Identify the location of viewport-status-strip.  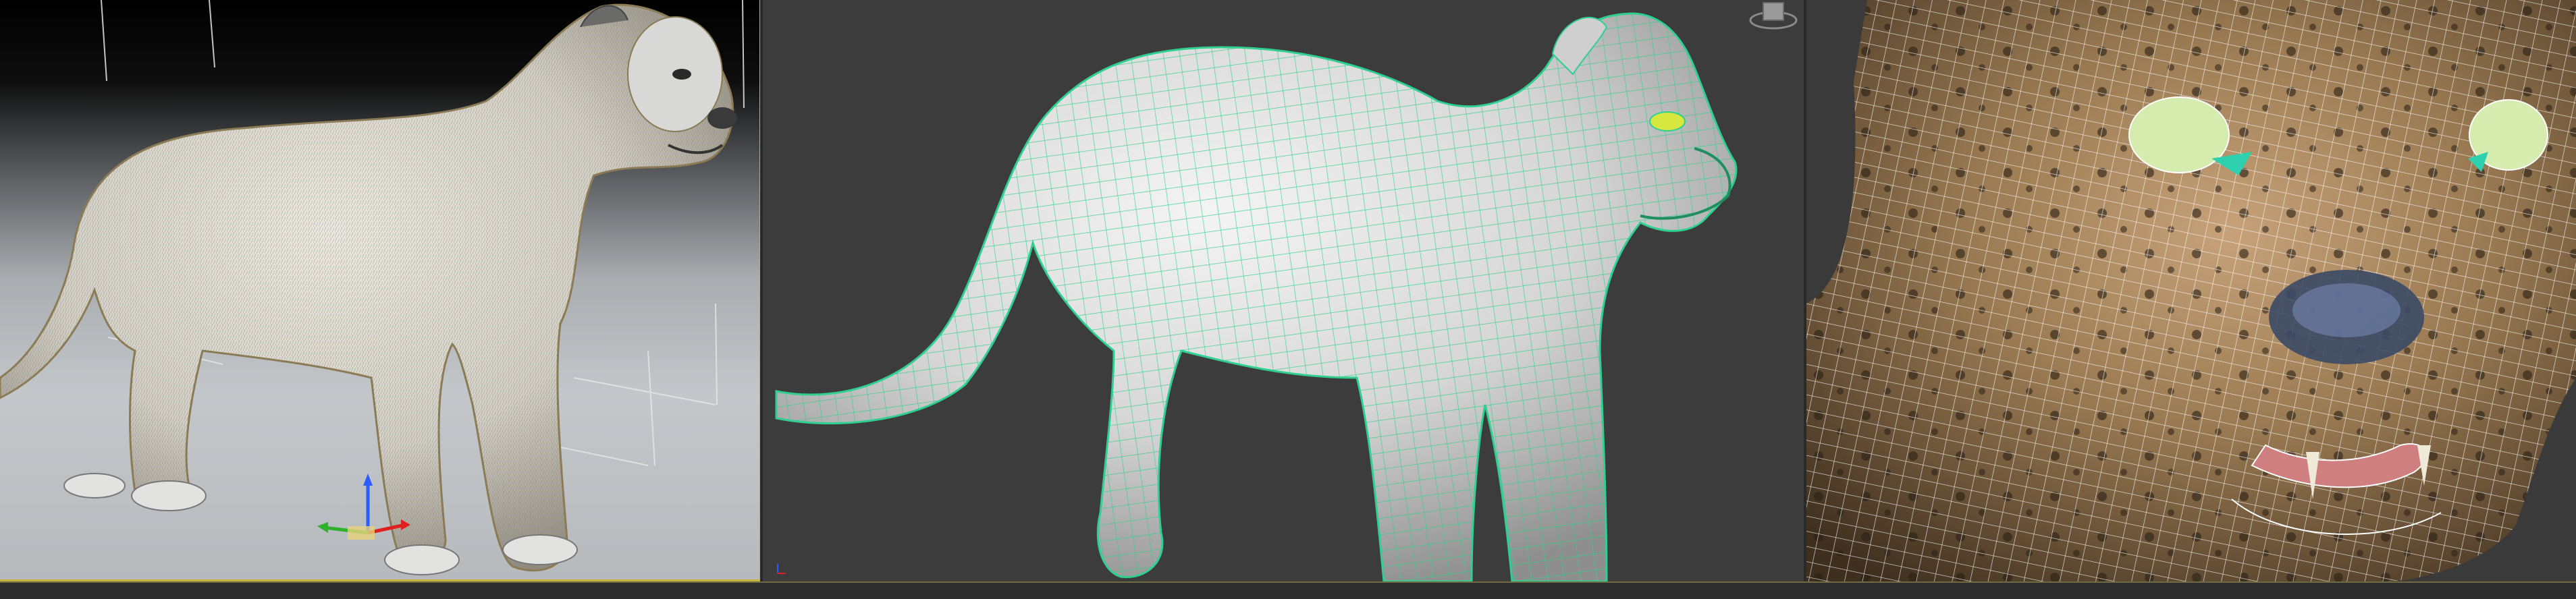
(1288, 590).